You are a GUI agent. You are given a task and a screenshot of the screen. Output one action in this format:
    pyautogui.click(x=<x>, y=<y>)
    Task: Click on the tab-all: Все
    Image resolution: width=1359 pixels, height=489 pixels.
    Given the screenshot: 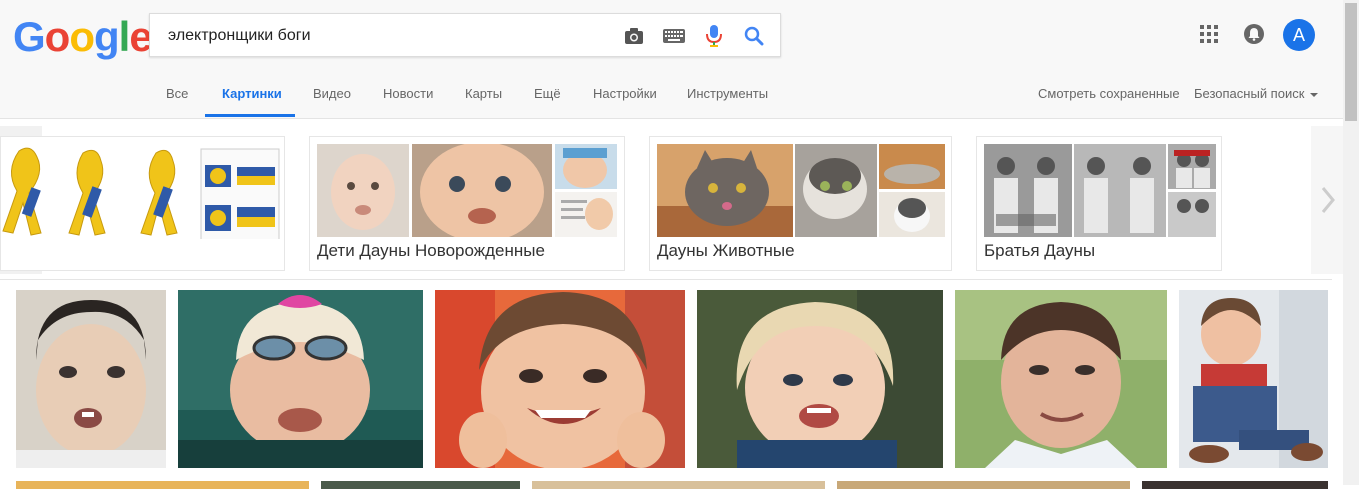 What is the action you would take?
    pyautogui.click(x=177, y=93)
    